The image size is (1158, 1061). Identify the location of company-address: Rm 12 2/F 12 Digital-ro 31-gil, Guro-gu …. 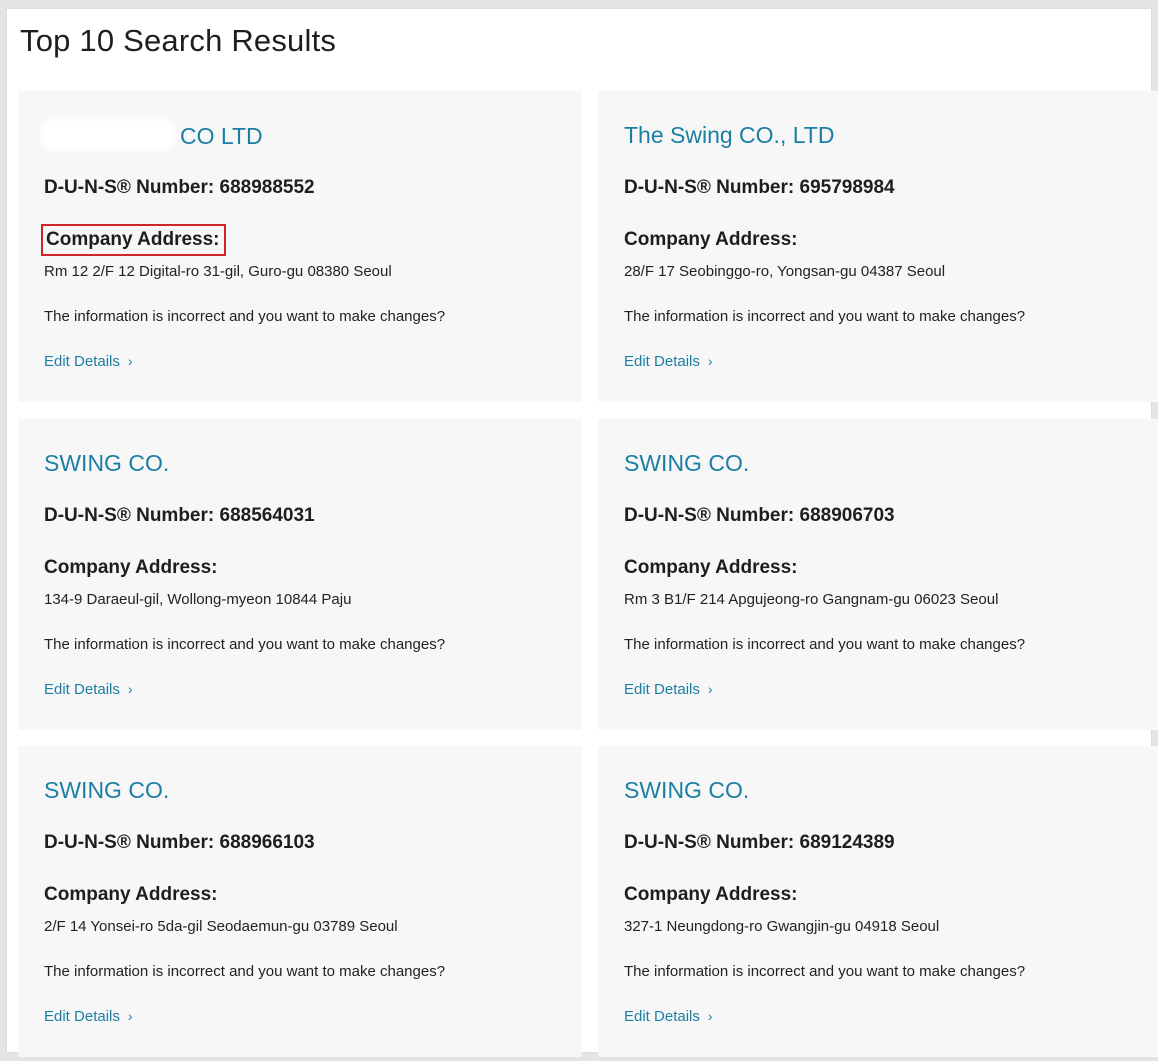
(218, 271).